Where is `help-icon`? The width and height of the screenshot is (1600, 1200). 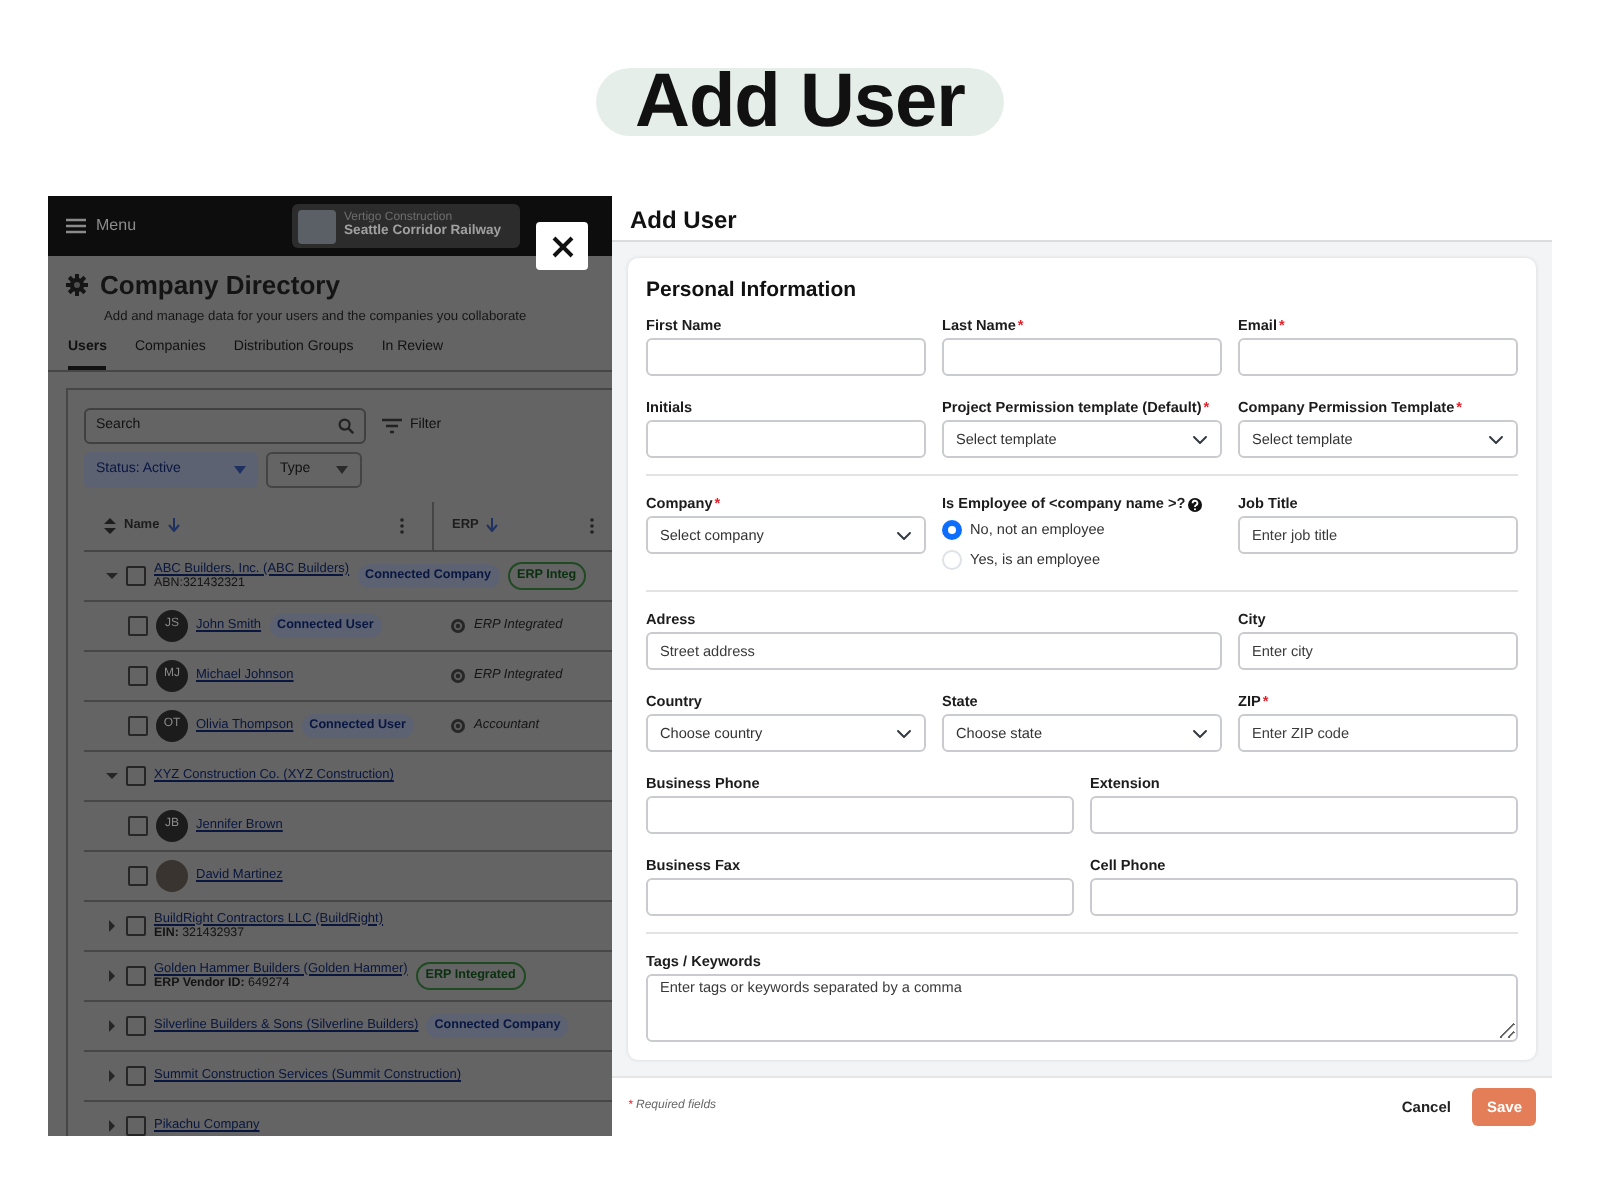 help-icon is located at coordinates (1194, 504).